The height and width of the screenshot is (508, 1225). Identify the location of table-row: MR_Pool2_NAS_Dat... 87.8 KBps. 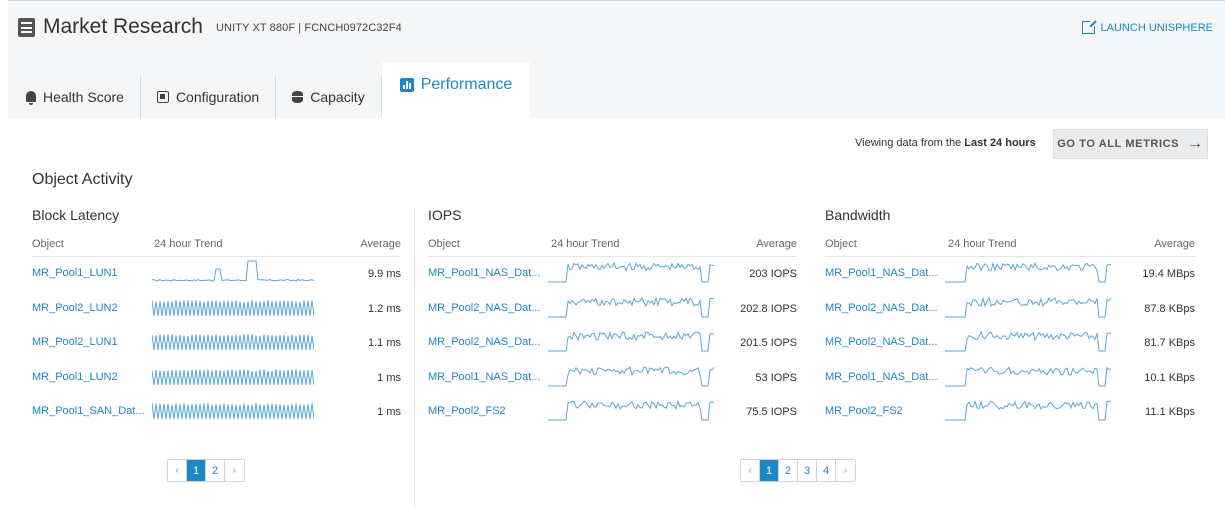
(1010, 309).